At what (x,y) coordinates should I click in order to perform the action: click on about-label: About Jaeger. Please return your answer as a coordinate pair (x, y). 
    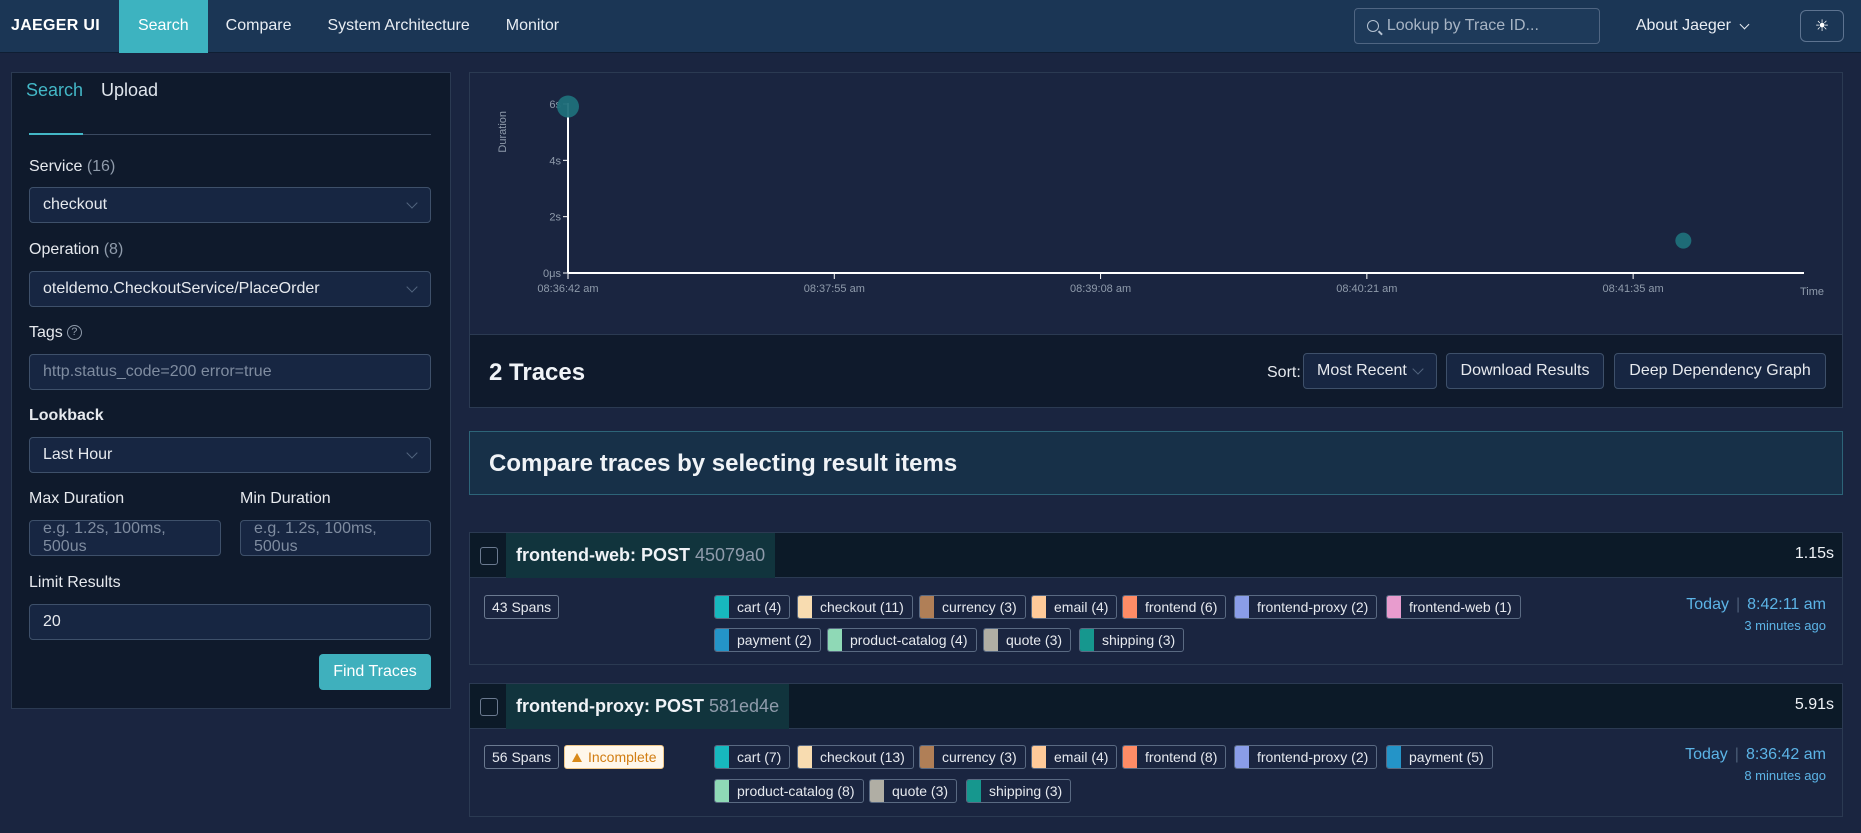
    Looking at the image, I should click on (1683, 25).